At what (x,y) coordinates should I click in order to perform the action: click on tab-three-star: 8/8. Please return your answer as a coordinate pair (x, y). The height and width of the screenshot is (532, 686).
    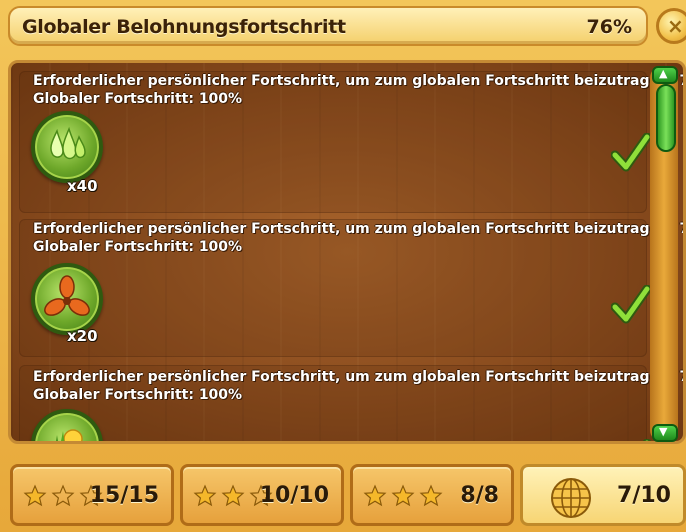
    Looking at the image, I should click on (432, 495).